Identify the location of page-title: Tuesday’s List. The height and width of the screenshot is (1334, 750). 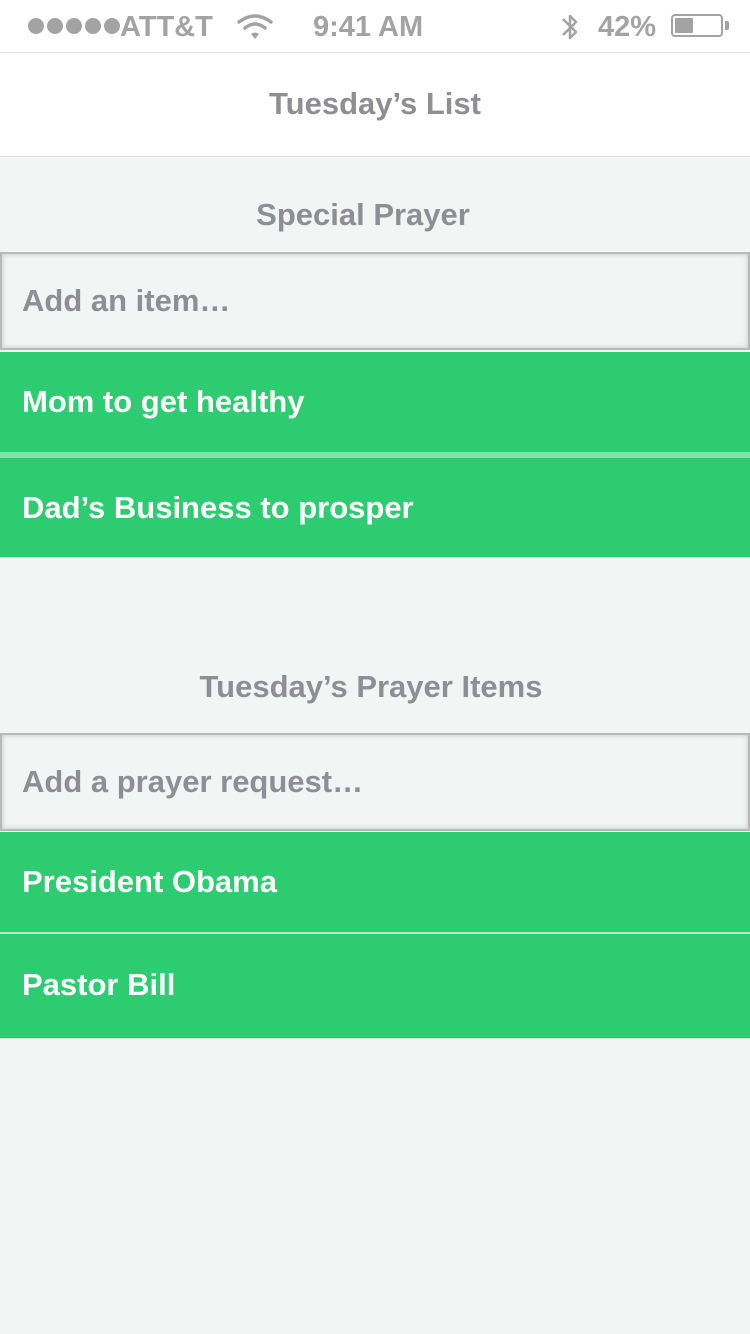
(375, 103).